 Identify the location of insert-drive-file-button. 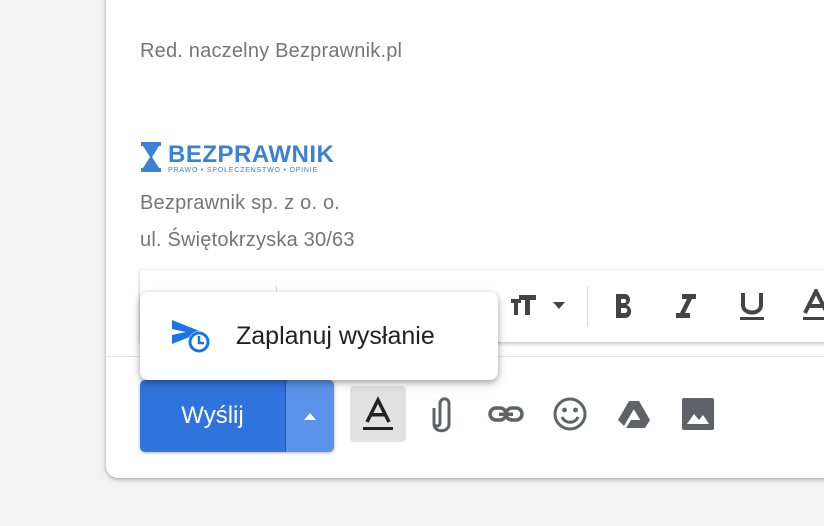
(634, 414).